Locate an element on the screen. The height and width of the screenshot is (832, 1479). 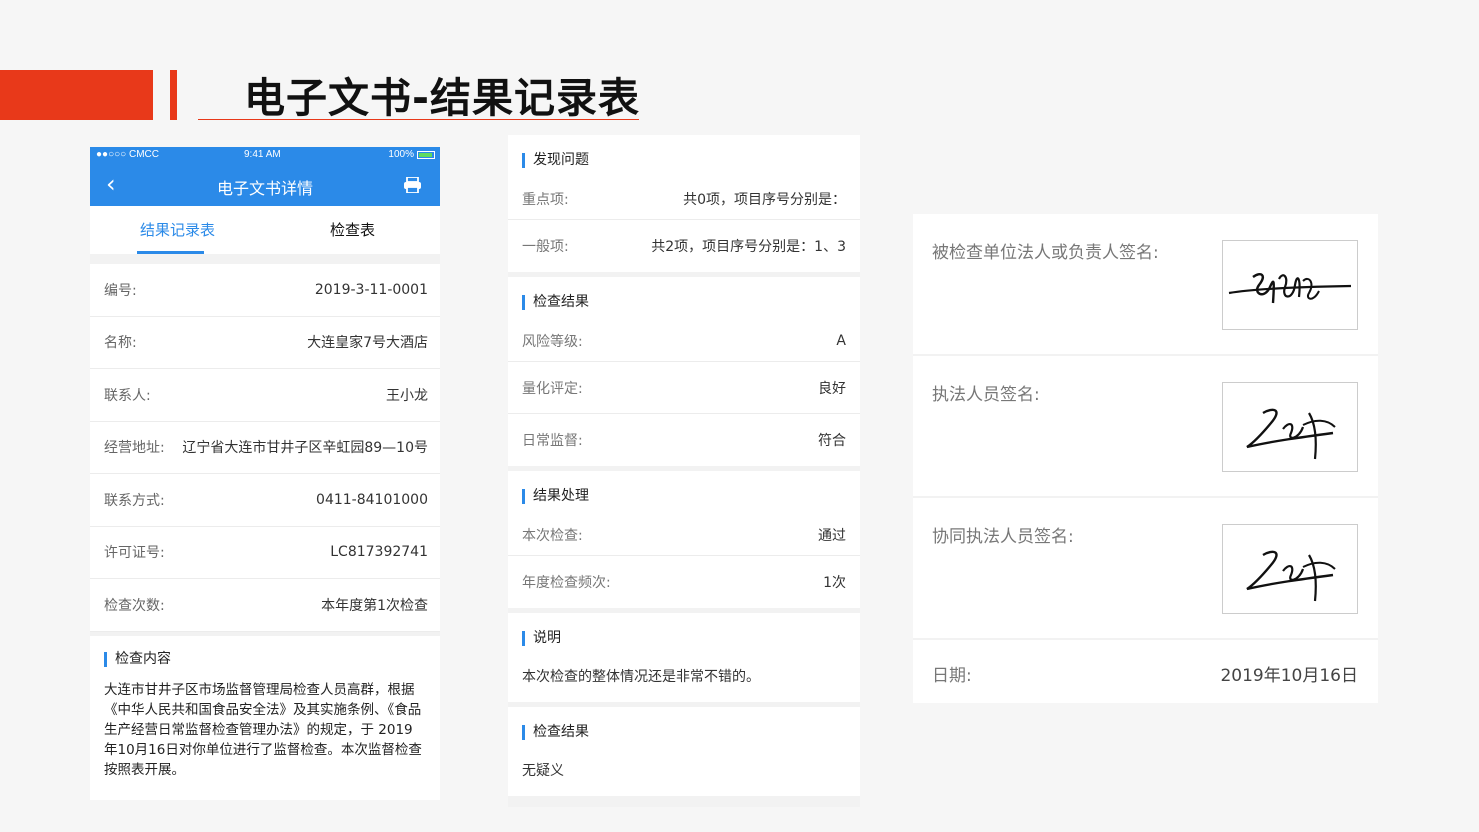
handling-card: 结果处理 本次检查: 通过 年度检查频次: 1次 is located at coordinates (684, 539).